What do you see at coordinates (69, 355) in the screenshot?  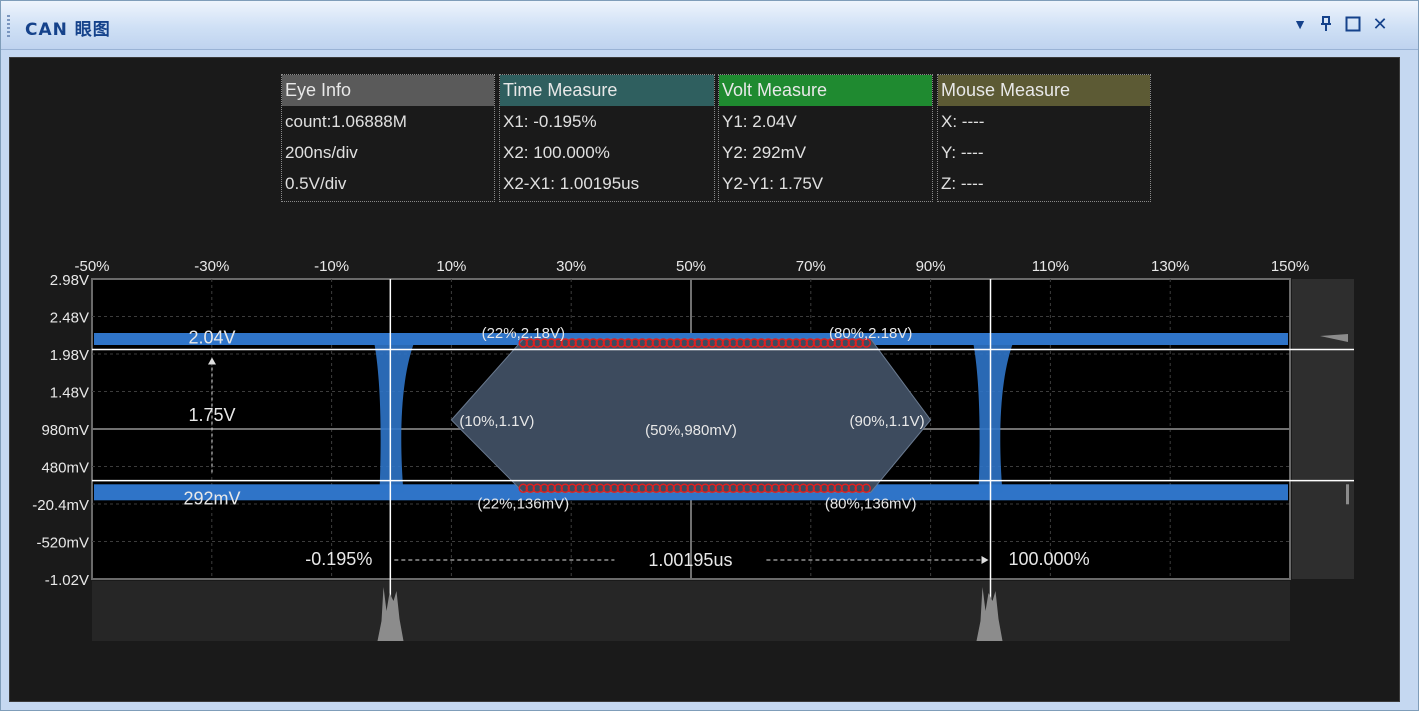 I see `y-tick-label: 1.98V` at bounding box center [69, 355].